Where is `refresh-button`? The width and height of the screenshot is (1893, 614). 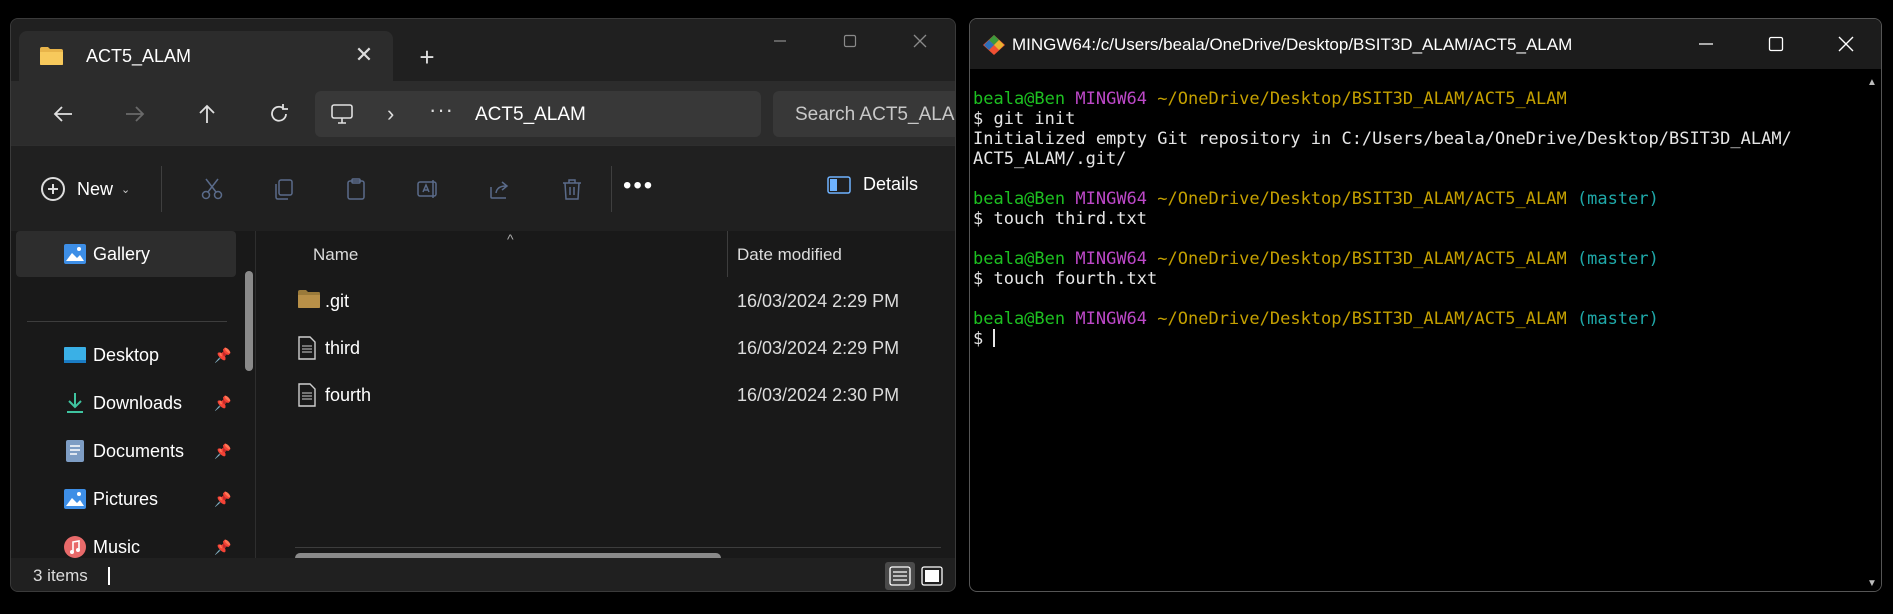
refresh-button is located at coordinates (279, 114).